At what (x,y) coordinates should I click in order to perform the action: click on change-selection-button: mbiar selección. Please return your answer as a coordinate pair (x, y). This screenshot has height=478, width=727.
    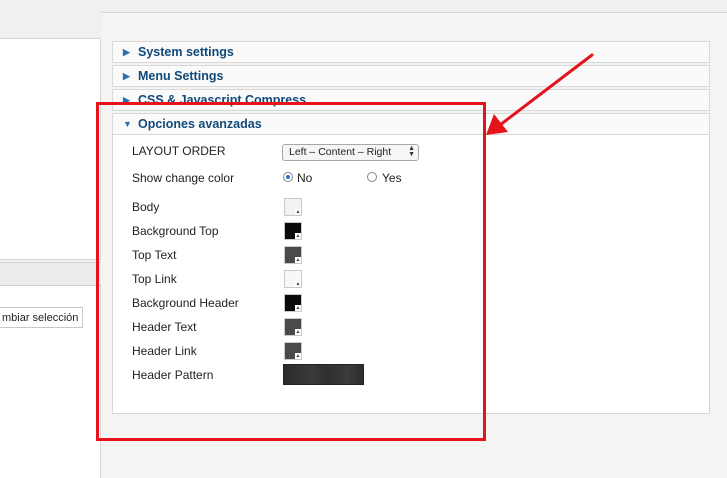
    Looking at the image, I should click on (41, 317).